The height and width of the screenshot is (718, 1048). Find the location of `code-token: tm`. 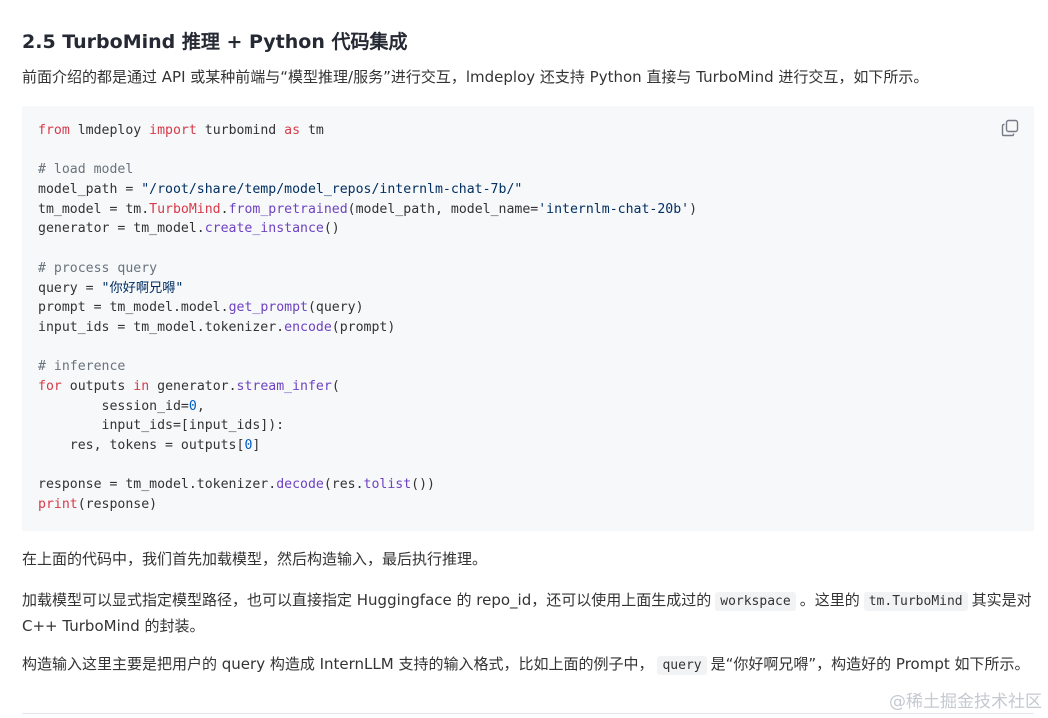

code-token: tm is located at coordinates (312, 130).